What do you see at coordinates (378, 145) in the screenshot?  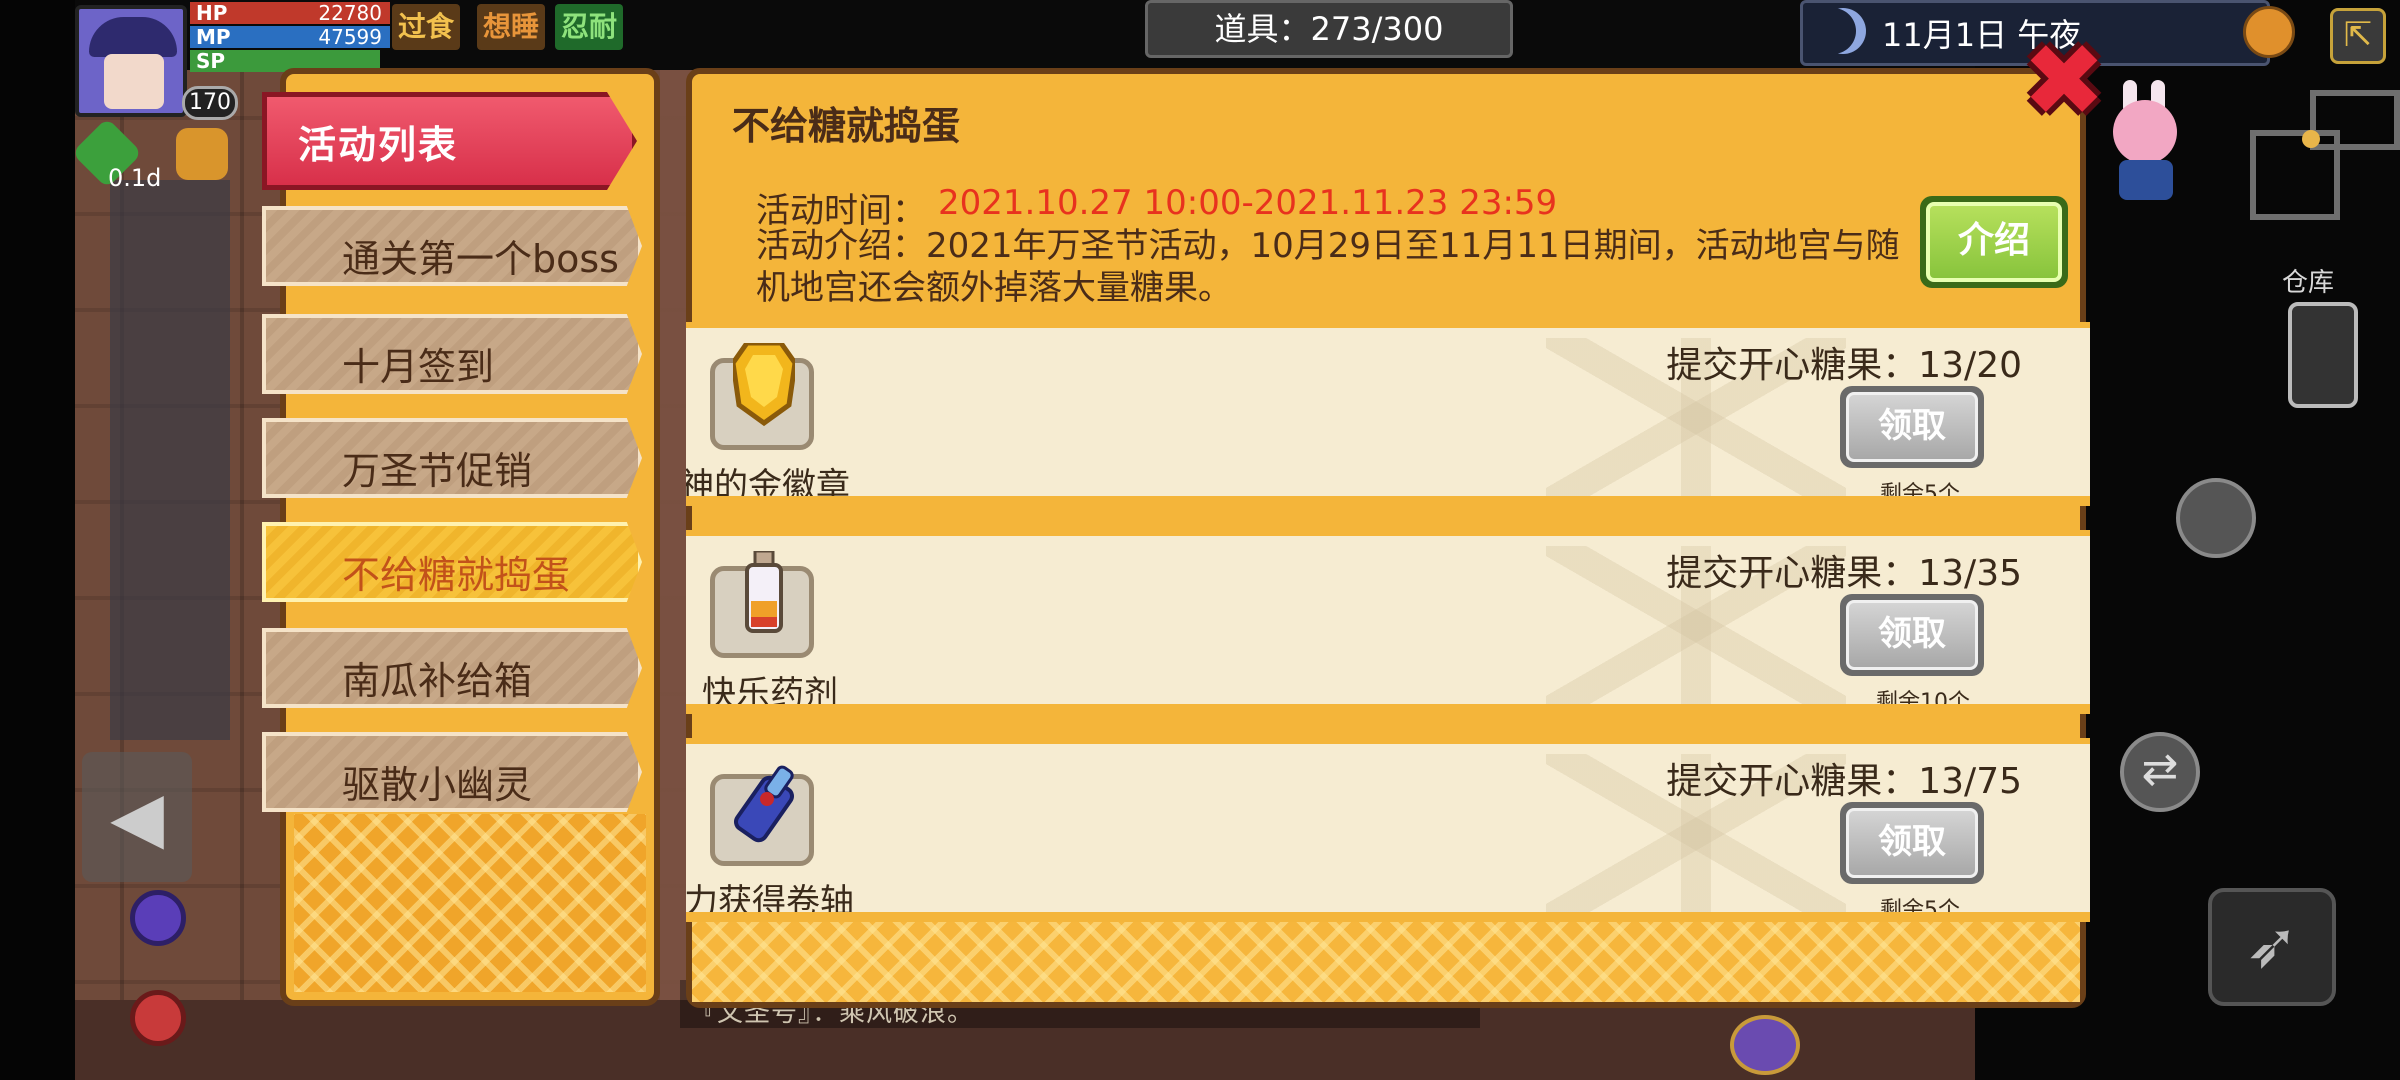 I see `activity-list-title: 活动列表` at bounding box center [378, 145].